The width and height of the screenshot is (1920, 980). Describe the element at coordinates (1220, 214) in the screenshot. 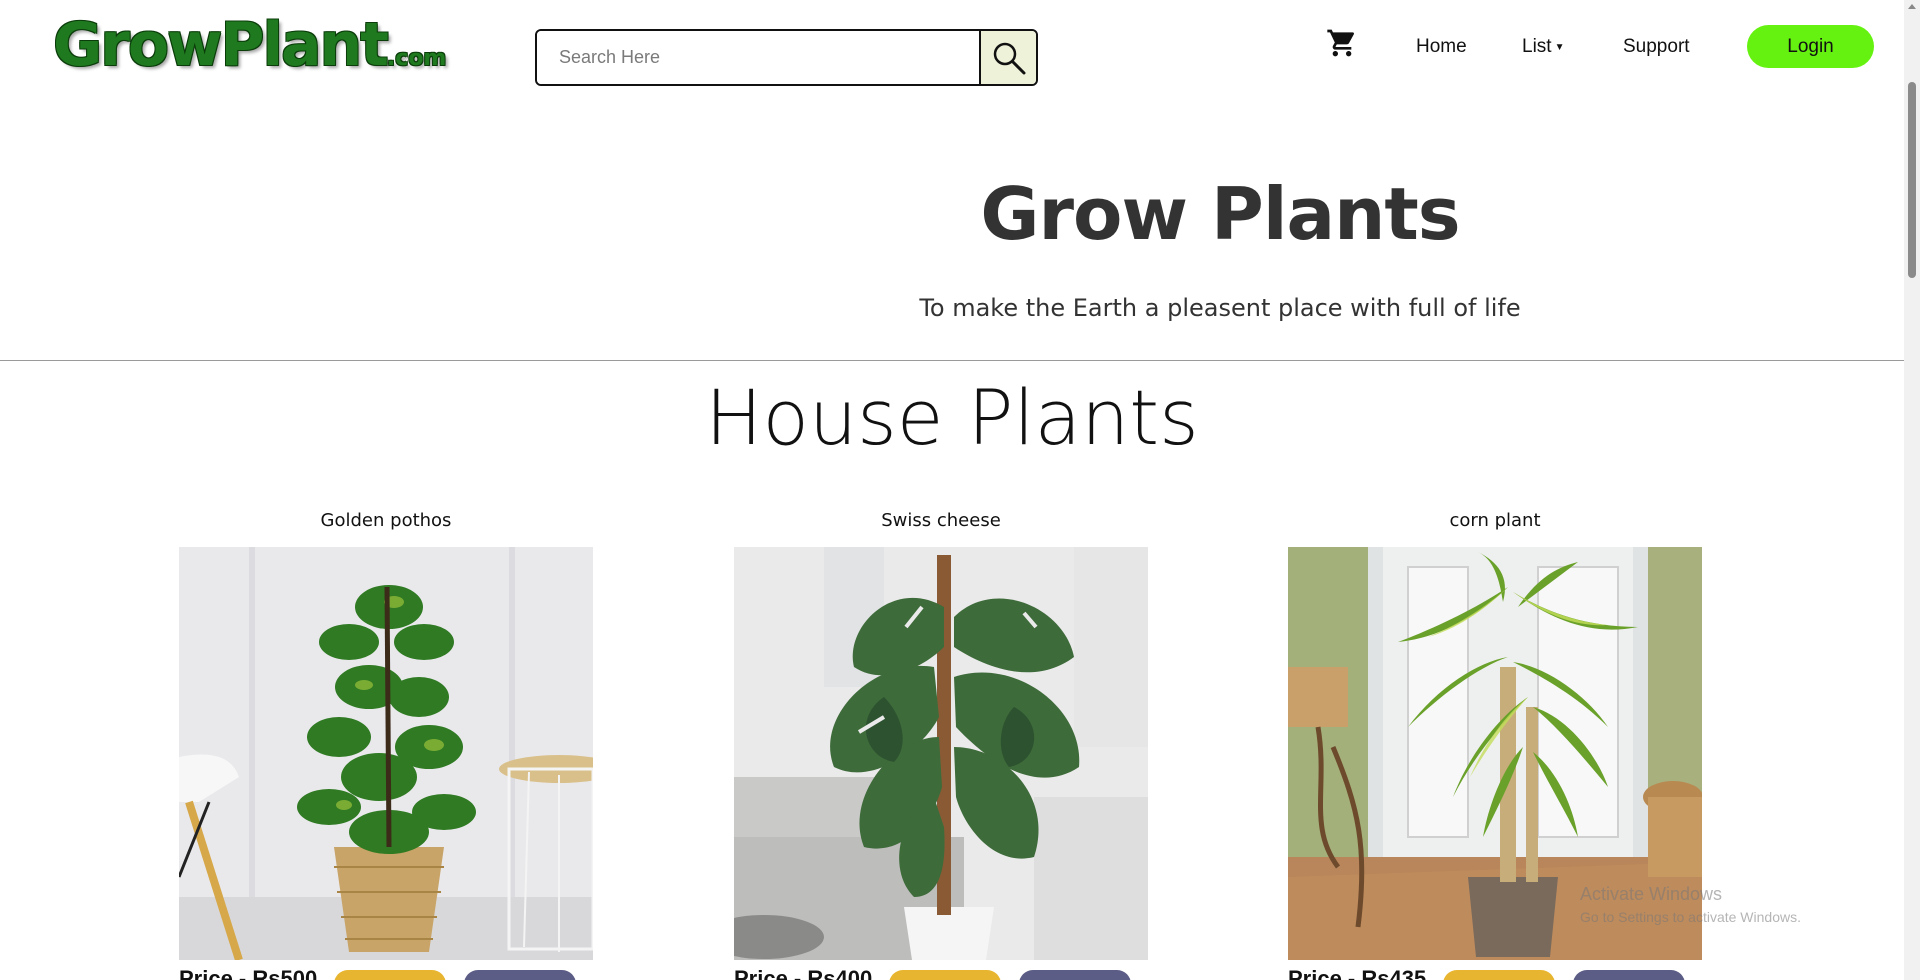

I see `hero-title: Grow Plants` at that location.